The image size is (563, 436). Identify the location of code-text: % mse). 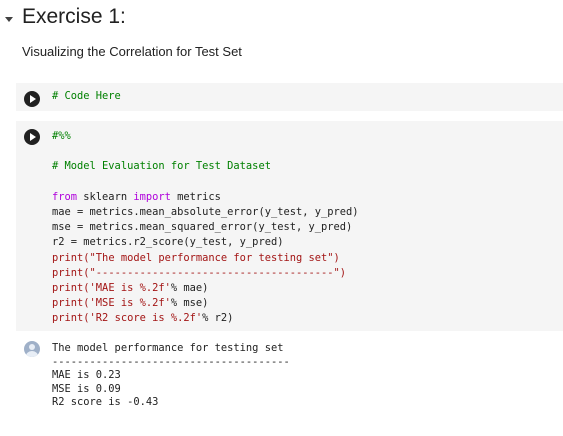
(189, 303).